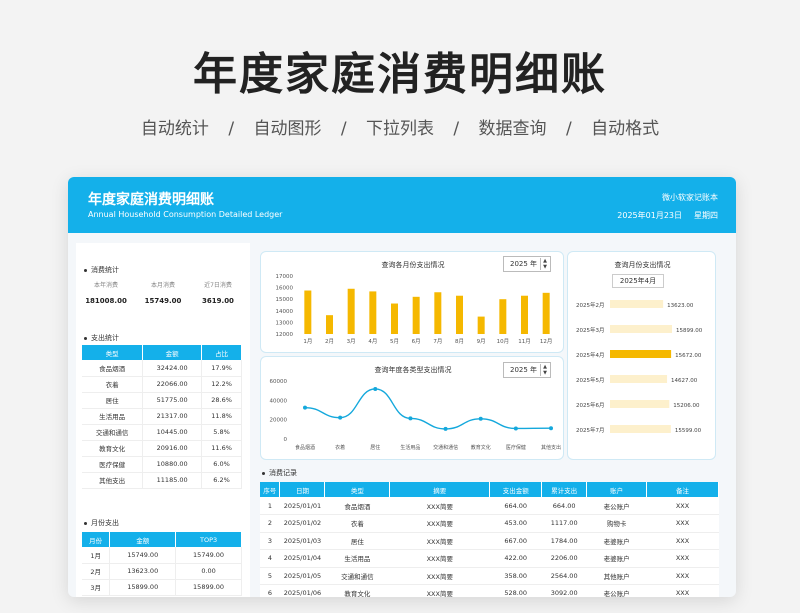 The height and width of the screenshot is (613, 800). What do you see at coordinates (400, 129) in the screenshot?
I see `feature-label: 下拉列表` at bounding box center [400, 129].